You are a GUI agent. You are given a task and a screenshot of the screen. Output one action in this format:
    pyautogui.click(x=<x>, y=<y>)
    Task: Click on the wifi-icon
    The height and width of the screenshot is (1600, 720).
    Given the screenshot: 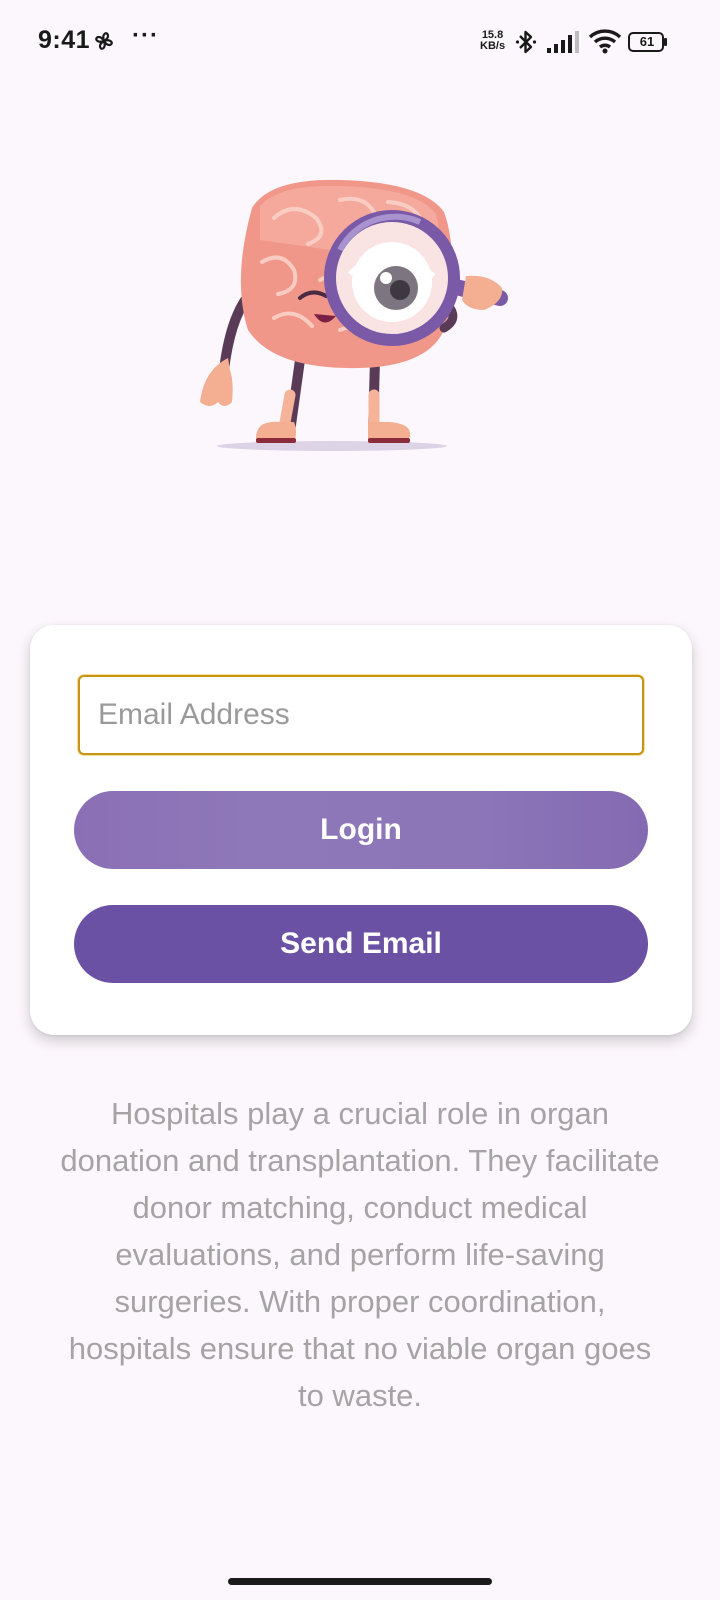 What is the action you would take?
    pyautogui.click(x=605, y=41)
    